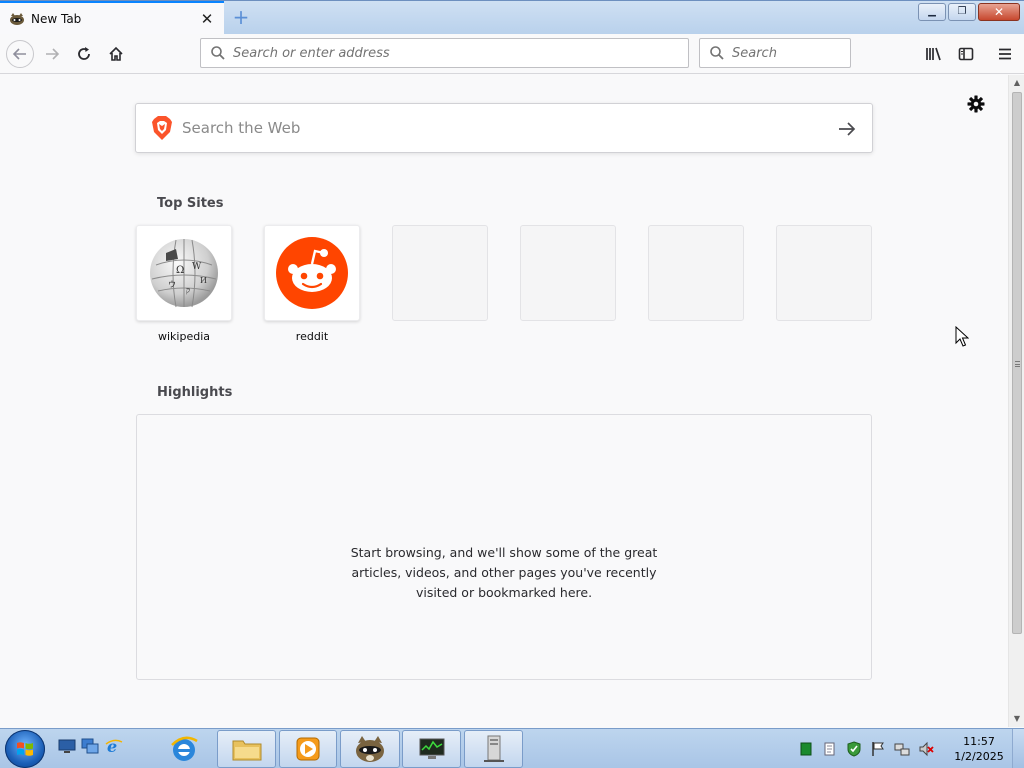 The image size is (1024, 768). I want to click on clock-date: 1/2/2025, so click(979, 756).